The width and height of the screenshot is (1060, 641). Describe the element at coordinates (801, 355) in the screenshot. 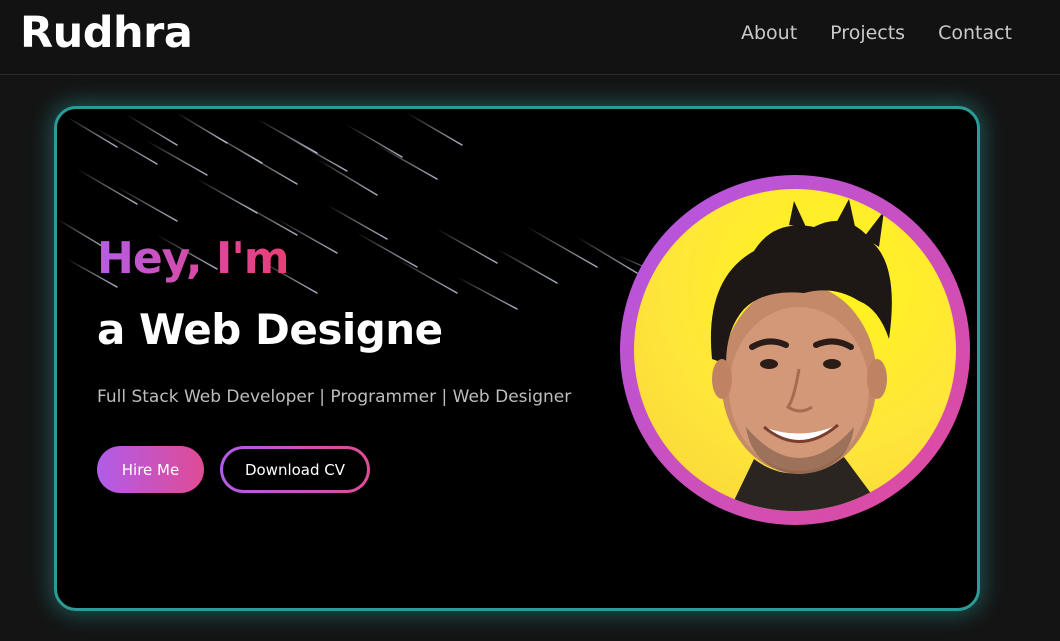

I see `profile-portrait` at that location.